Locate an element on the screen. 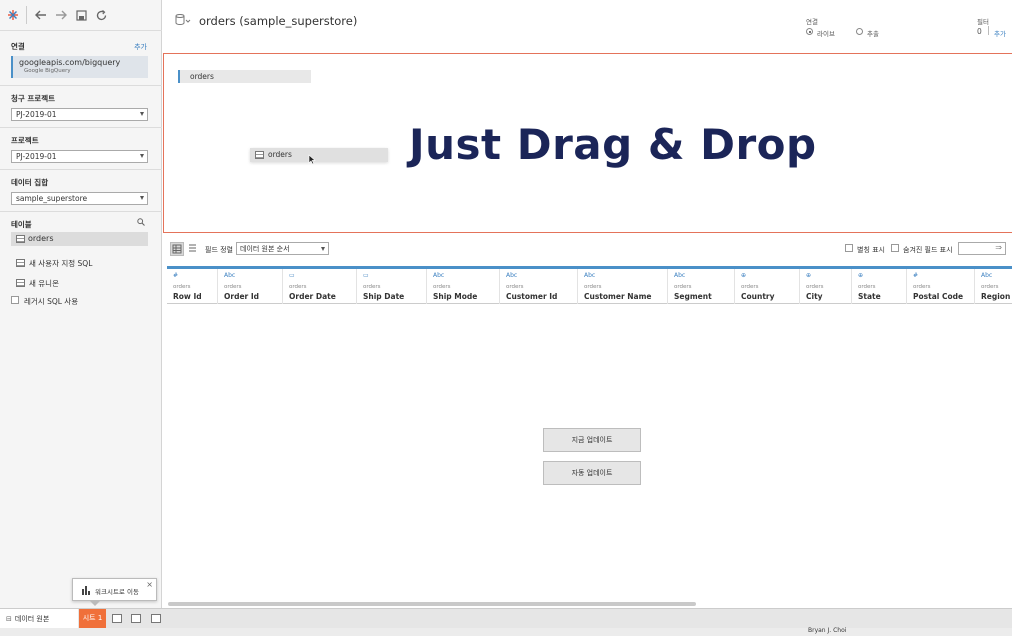 The width and height of the screenshot is (1012, 636). column-name: Order Date is located at coordinates (312, 296).